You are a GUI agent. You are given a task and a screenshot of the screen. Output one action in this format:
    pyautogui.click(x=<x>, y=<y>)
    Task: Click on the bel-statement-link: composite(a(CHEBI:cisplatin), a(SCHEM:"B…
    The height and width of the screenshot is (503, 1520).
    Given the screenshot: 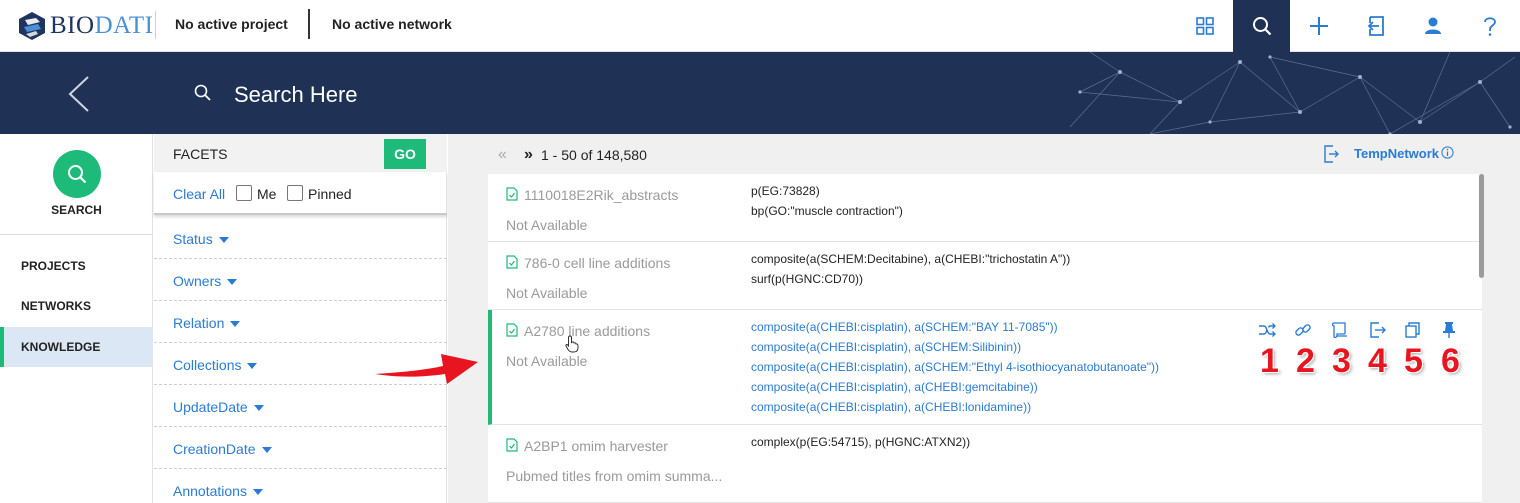 What is the action you would take?
    pyautogui.click(x=904, y=327)
    